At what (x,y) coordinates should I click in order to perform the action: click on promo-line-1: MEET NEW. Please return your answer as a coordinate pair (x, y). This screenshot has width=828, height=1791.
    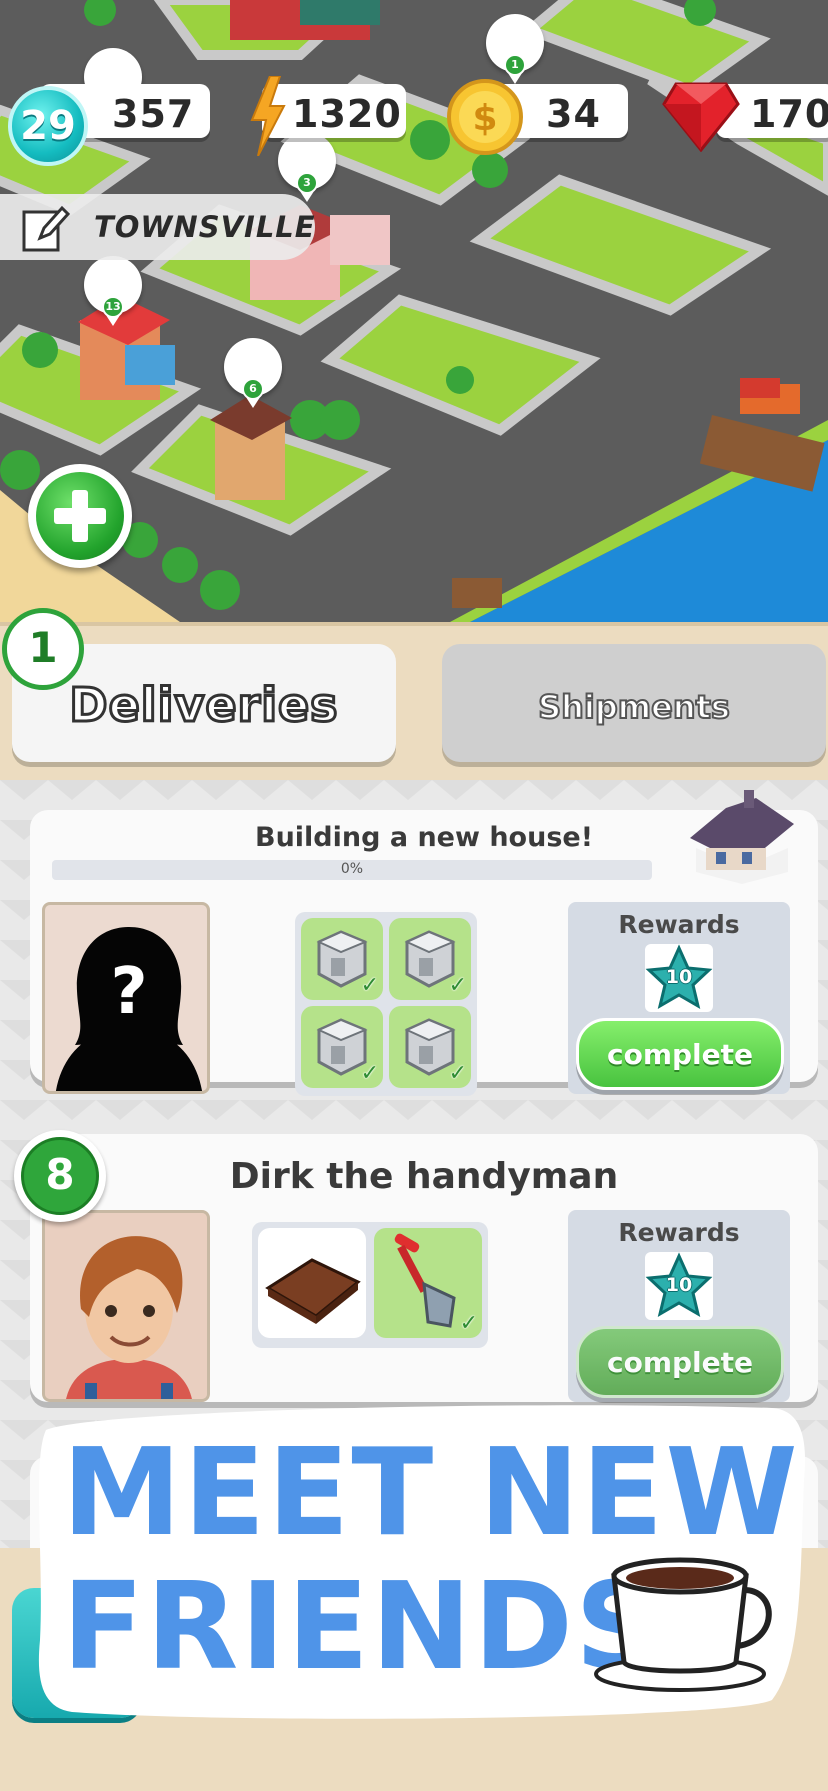
    Looking at the image, I should click on (431, 1493).